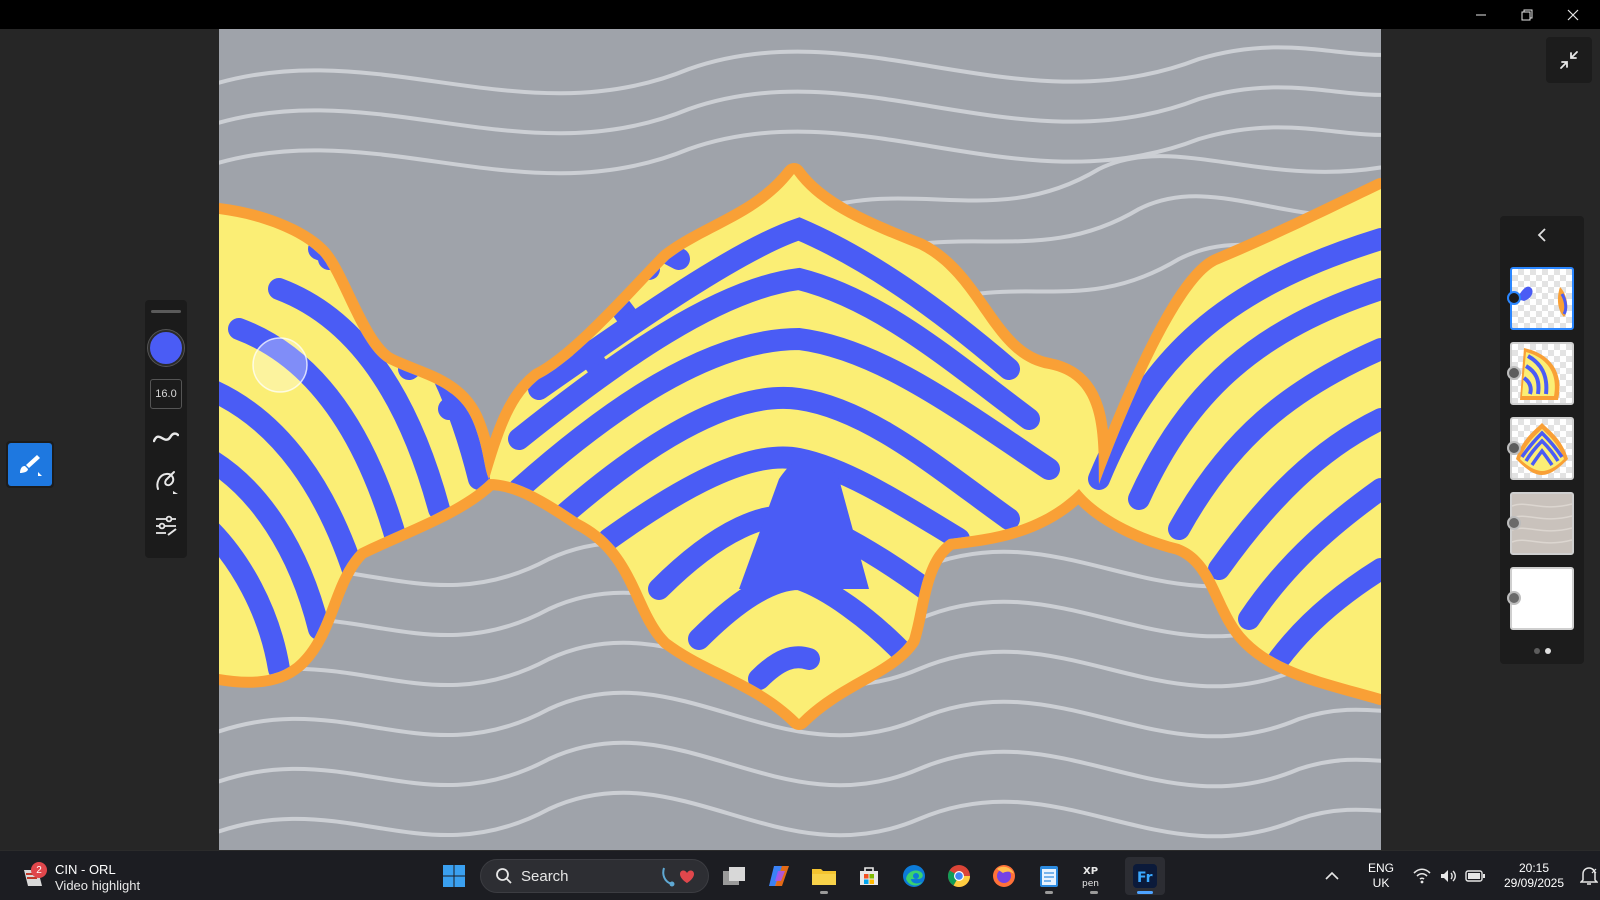 The width and height of the screenshot is (1600, 900). I want to click on layers-panel, so click(1542, 440).